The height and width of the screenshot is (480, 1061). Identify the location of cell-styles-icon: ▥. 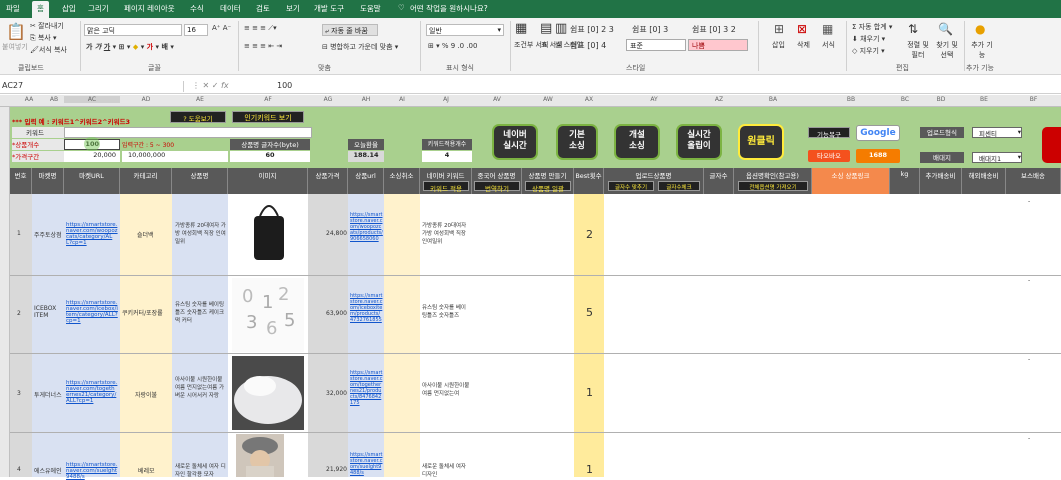
(561, 28).